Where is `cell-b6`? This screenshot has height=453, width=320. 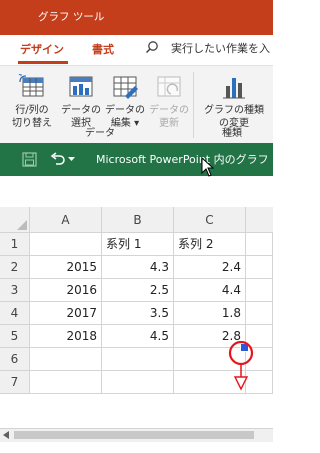 cell-b6 is located at coordinates (138, 359).